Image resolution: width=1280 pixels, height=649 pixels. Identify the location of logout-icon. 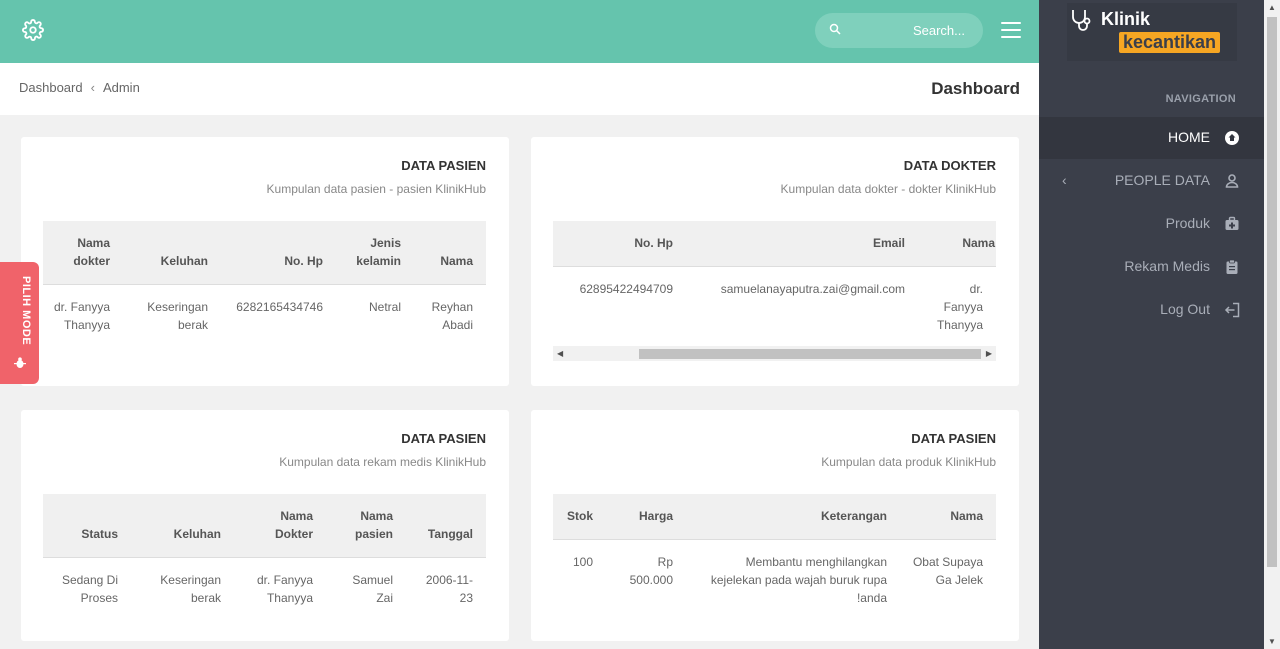
(1232, 310).